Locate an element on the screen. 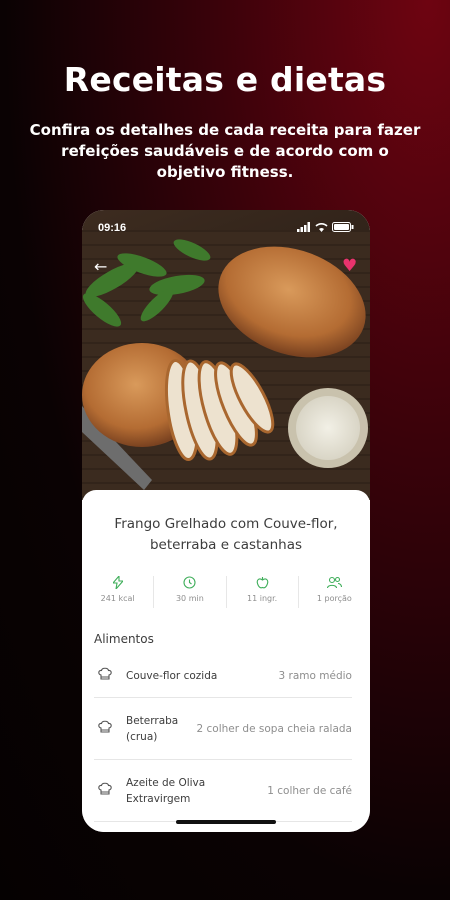 The width and height of the screenshot is (450, 900). food-quantity: 2 colher de sopa cheia ralada is located at coordinates (274, 728).